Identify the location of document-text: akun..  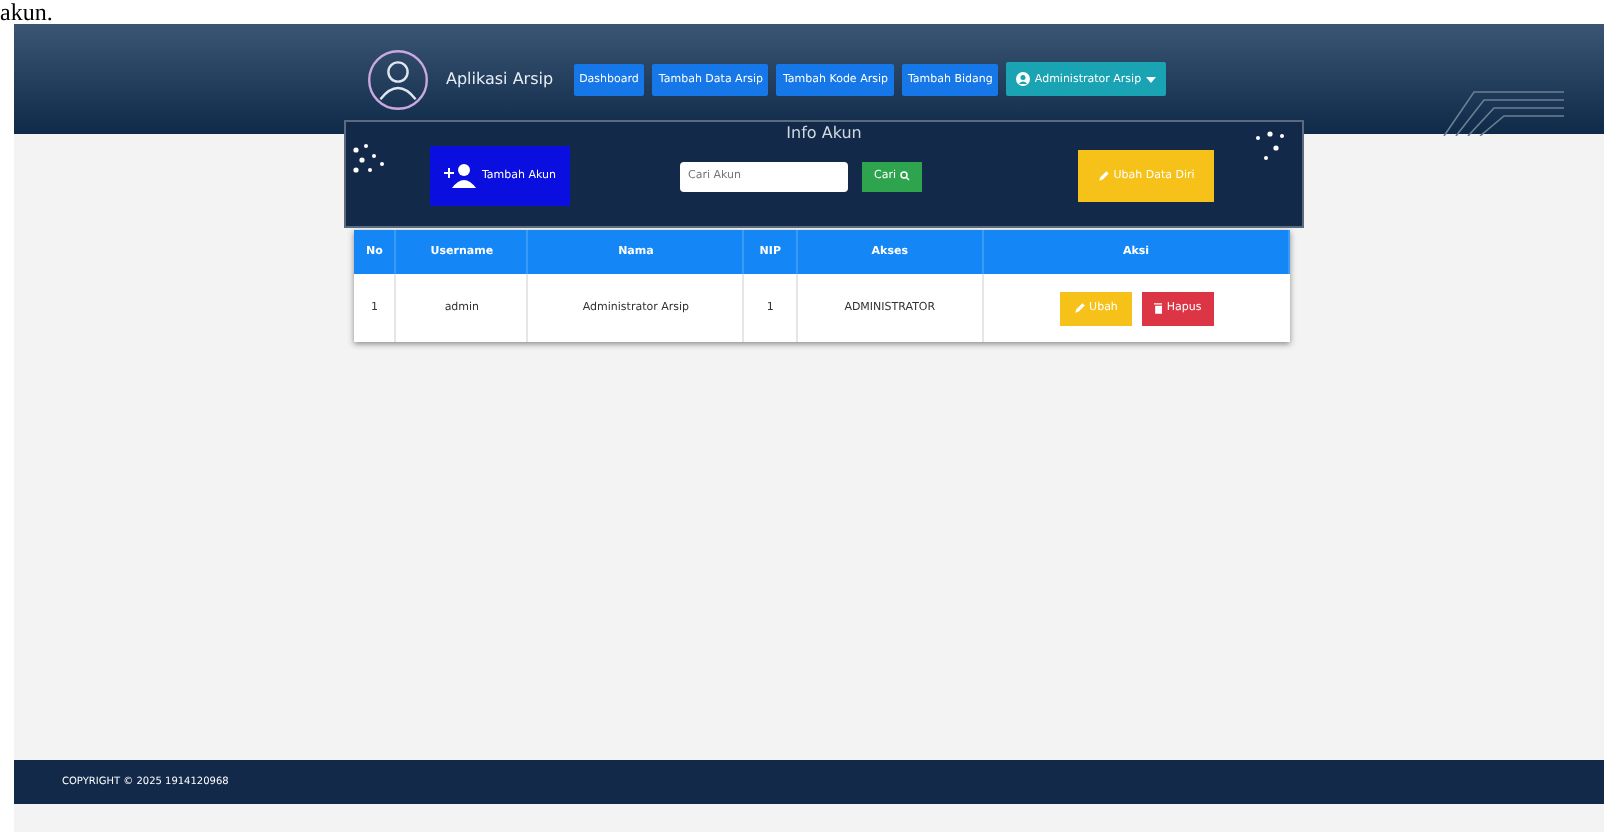
(27, 12).